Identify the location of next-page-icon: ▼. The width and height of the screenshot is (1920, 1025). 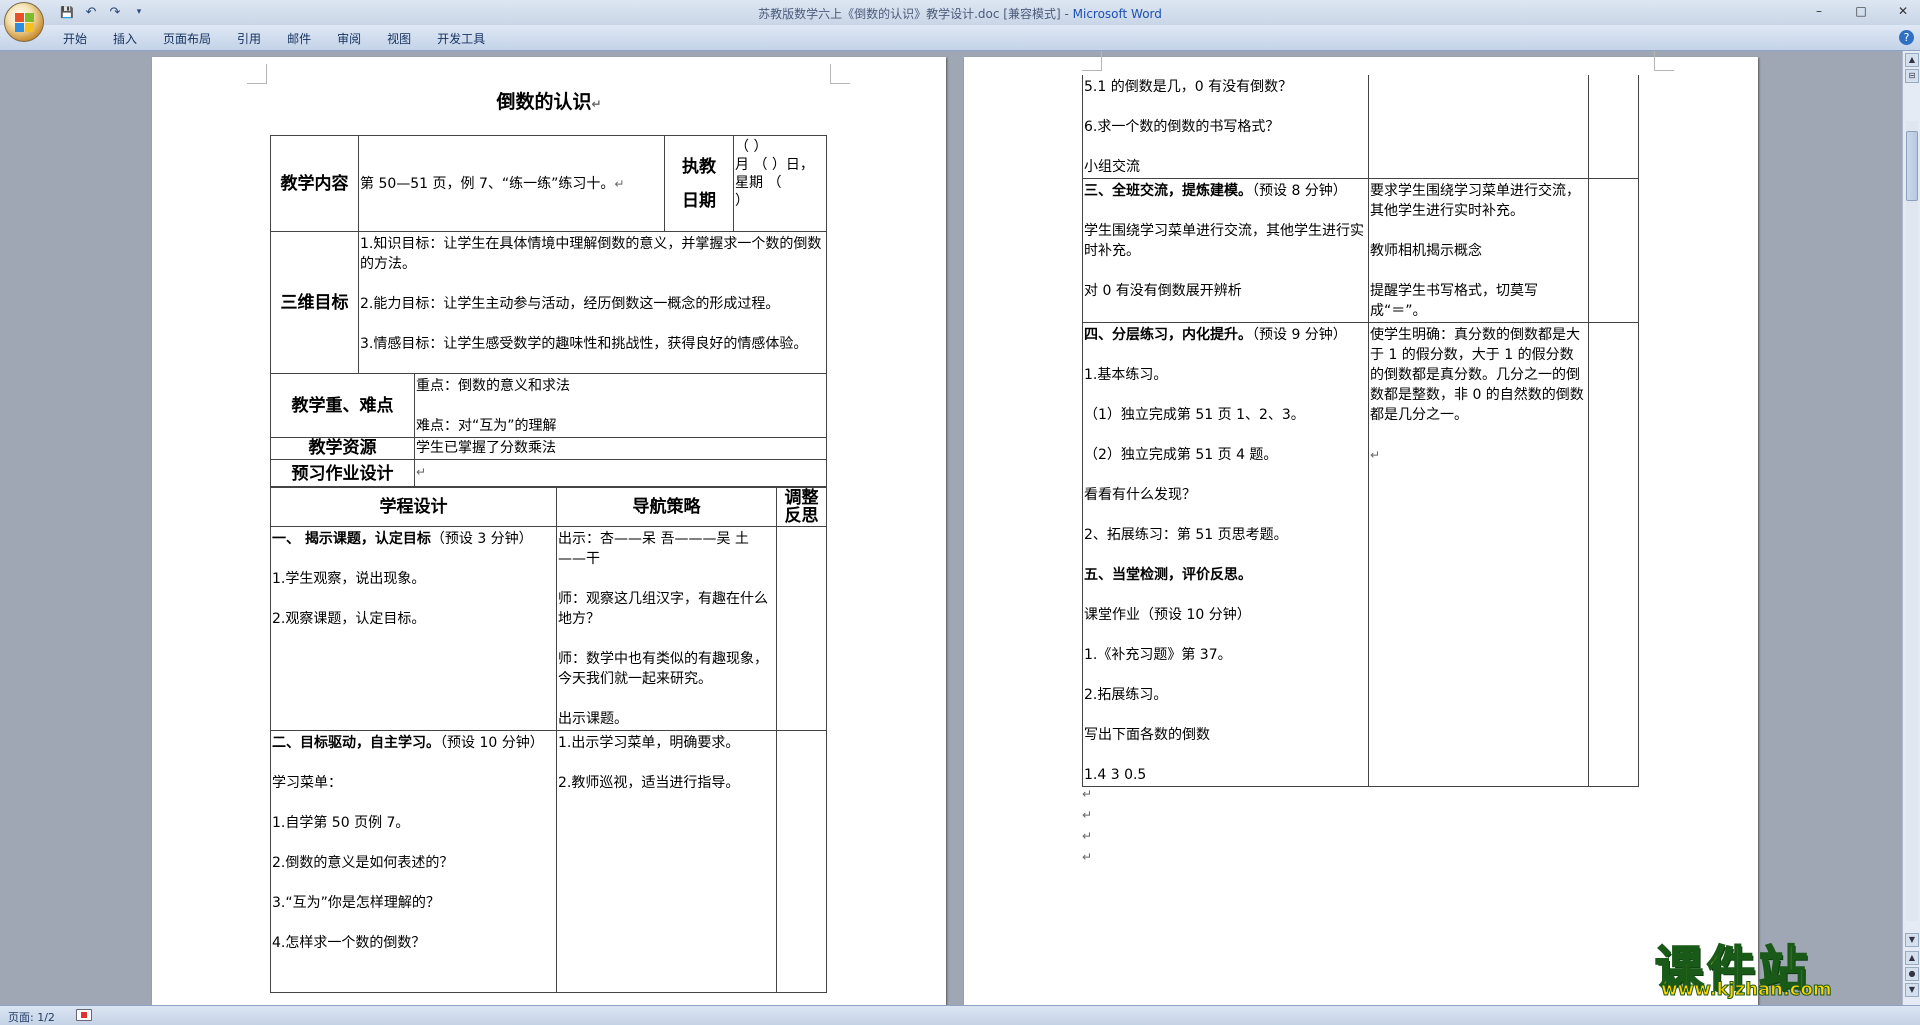
(1912, 990).